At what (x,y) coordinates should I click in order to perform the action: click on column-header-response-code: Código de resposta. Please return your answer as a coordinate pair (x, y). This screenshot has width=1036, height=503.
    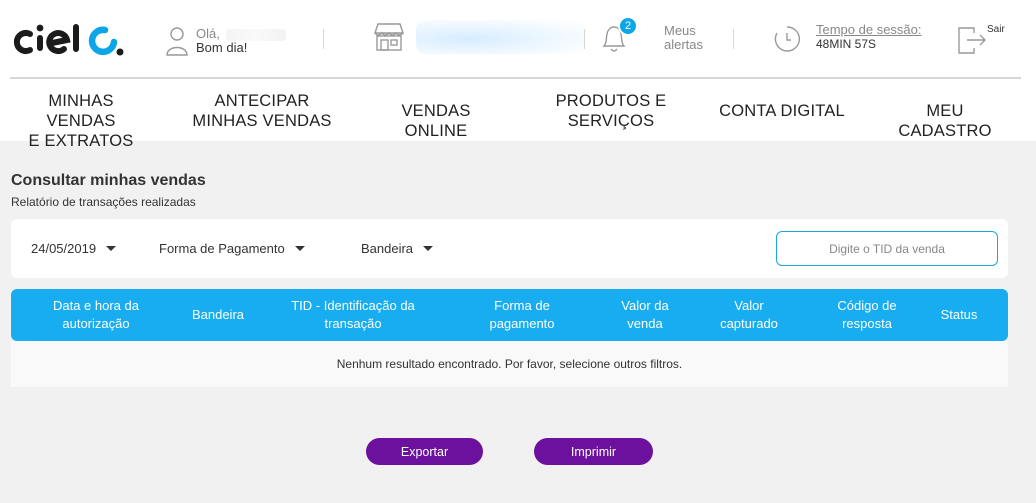
    Looking at the image, I should click on (867, 315).